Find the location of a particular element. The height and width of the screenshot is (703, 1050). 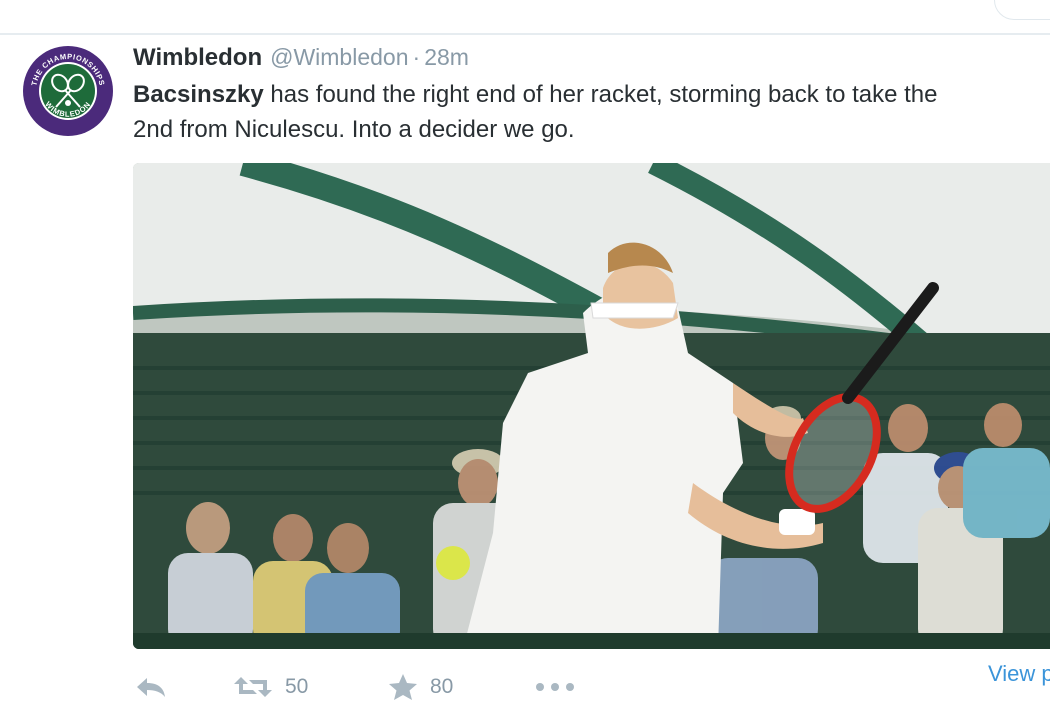

reply-button is located at coordinates (151, 687).